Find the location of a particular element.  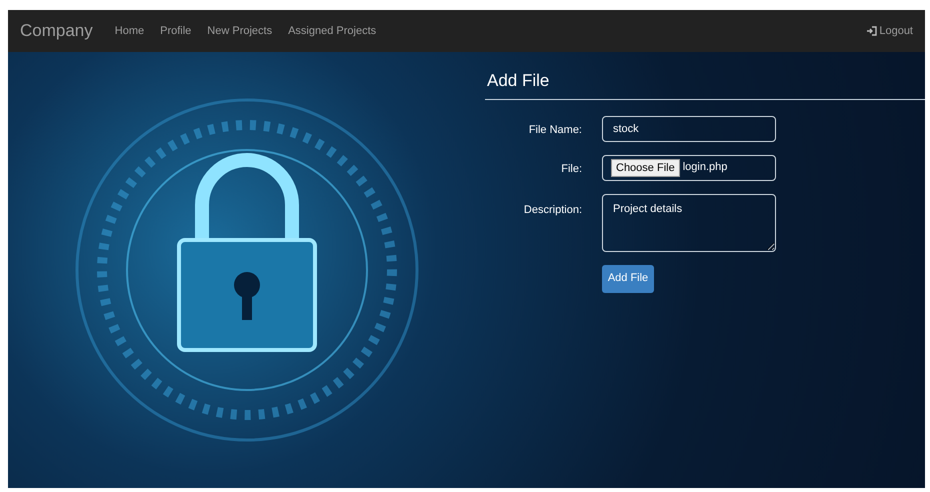

nav-link: Assigned Projects is located at coordinates (332, 31).